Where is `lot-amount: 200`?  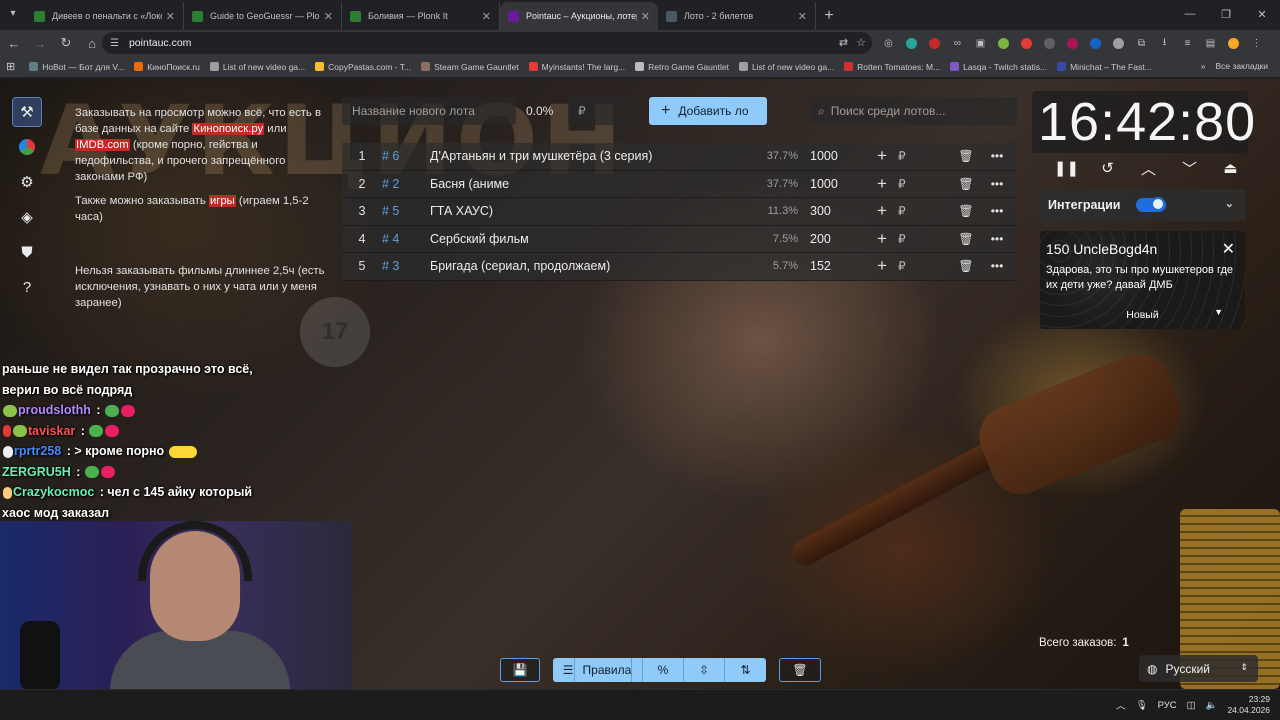
lot-amount: 200 is located at coordinates (828, 239).